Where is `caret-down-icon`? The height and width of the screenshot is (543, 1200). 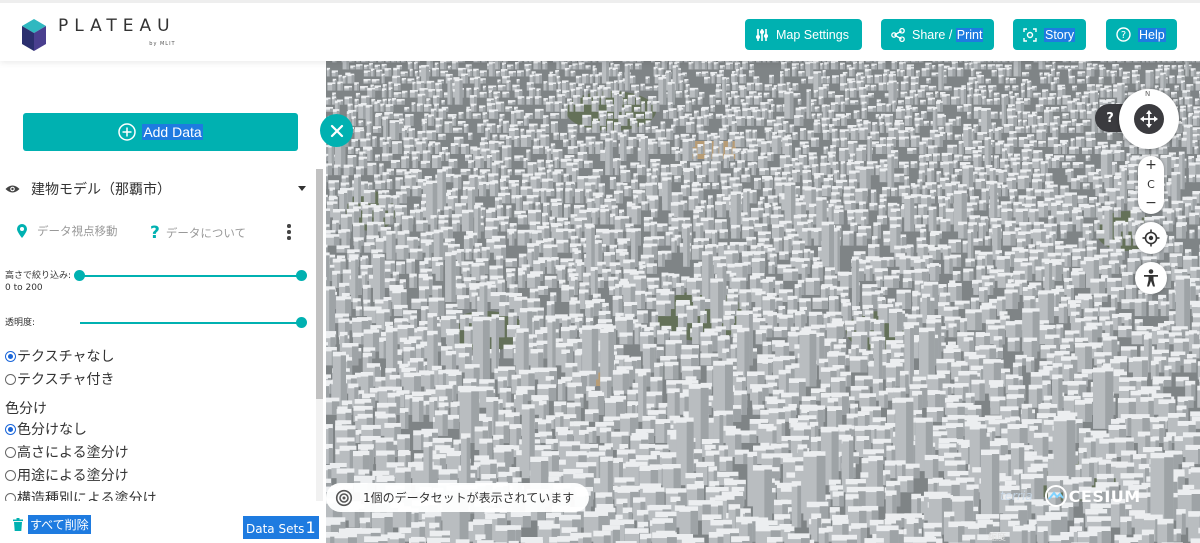
caret-down-icon is located at coordinates (302, 188).